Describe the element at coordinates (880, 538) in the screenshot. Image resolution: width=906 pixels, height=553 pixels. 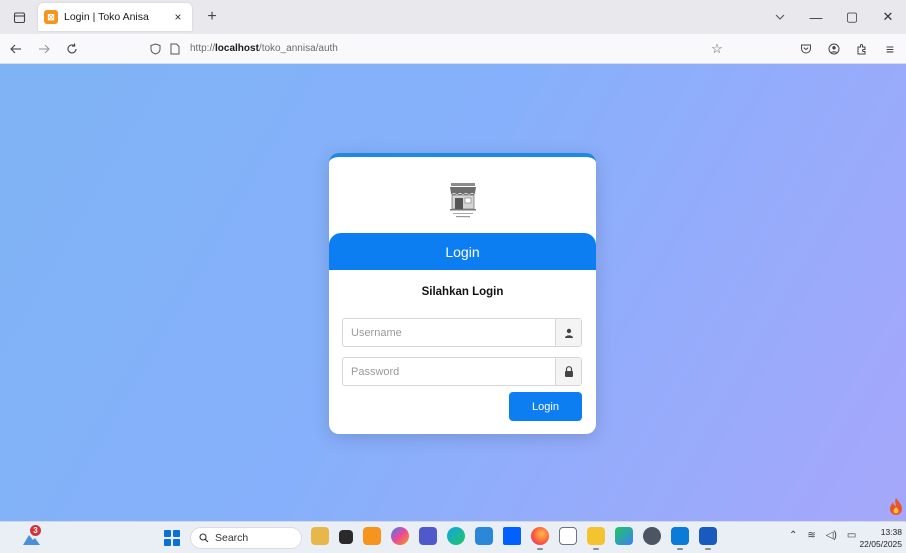
I see `taskbar-clock: 13:38 22/05/2025` at that location.